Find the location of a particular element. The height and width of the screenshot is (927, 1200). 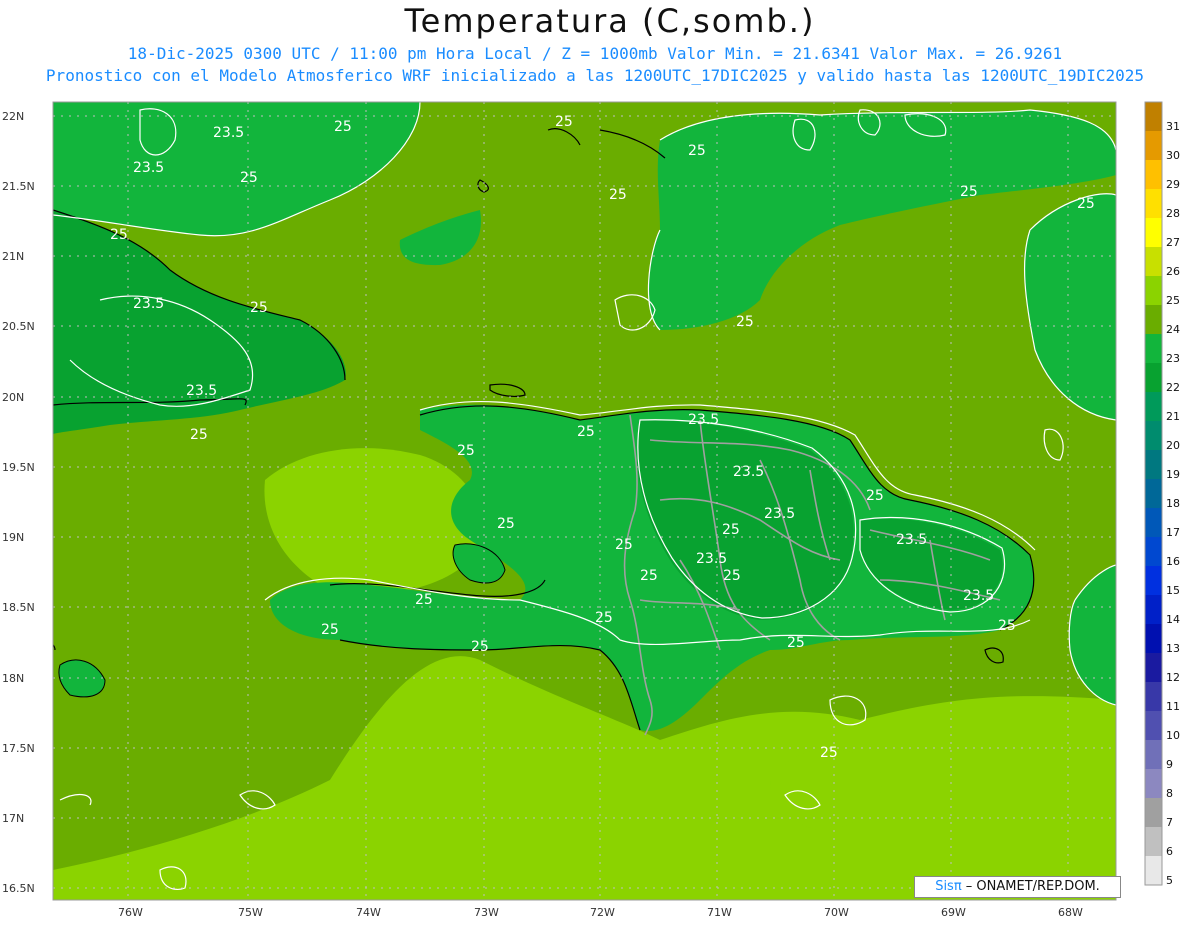

legend-value-label: 6 is located at coordinates (1169, 851).